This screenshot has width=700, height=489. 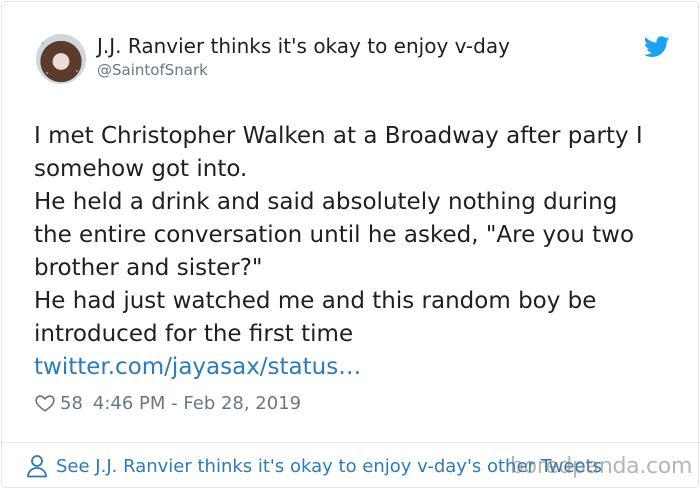 What do you see at coordinates (45, 403) in the screenshot?
I see `heart-icon` at bounding box center [45, 403].